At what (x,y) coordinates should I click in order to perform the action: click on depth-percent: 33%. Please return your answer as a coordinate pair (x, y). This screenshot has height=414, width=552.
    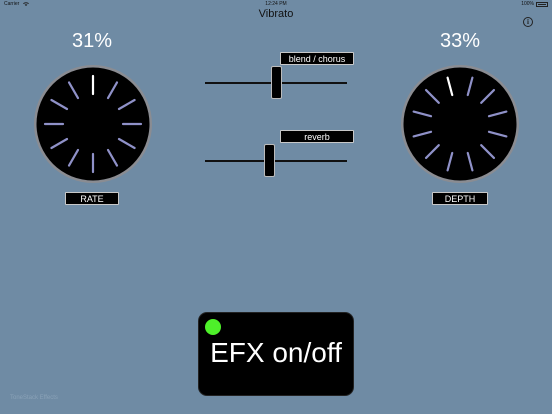
    Looking at the image, I should click on (460, 41).